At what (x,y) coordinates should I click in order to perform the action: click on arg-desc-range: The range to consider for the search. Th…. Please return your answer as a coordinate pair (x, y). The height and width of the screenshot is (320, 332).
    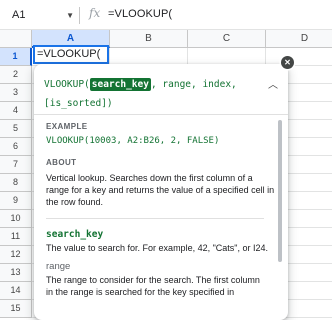
    Looking at the image, I should click on (153, 286).